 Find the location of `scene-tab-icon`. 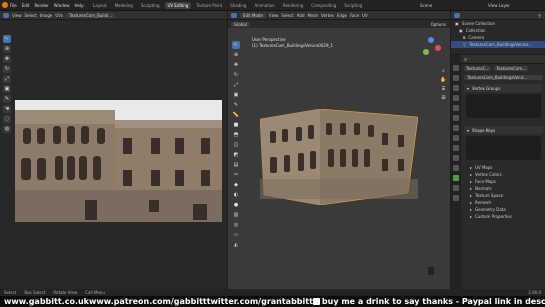

scene-tab-icon is located at coordinates (456, 108).